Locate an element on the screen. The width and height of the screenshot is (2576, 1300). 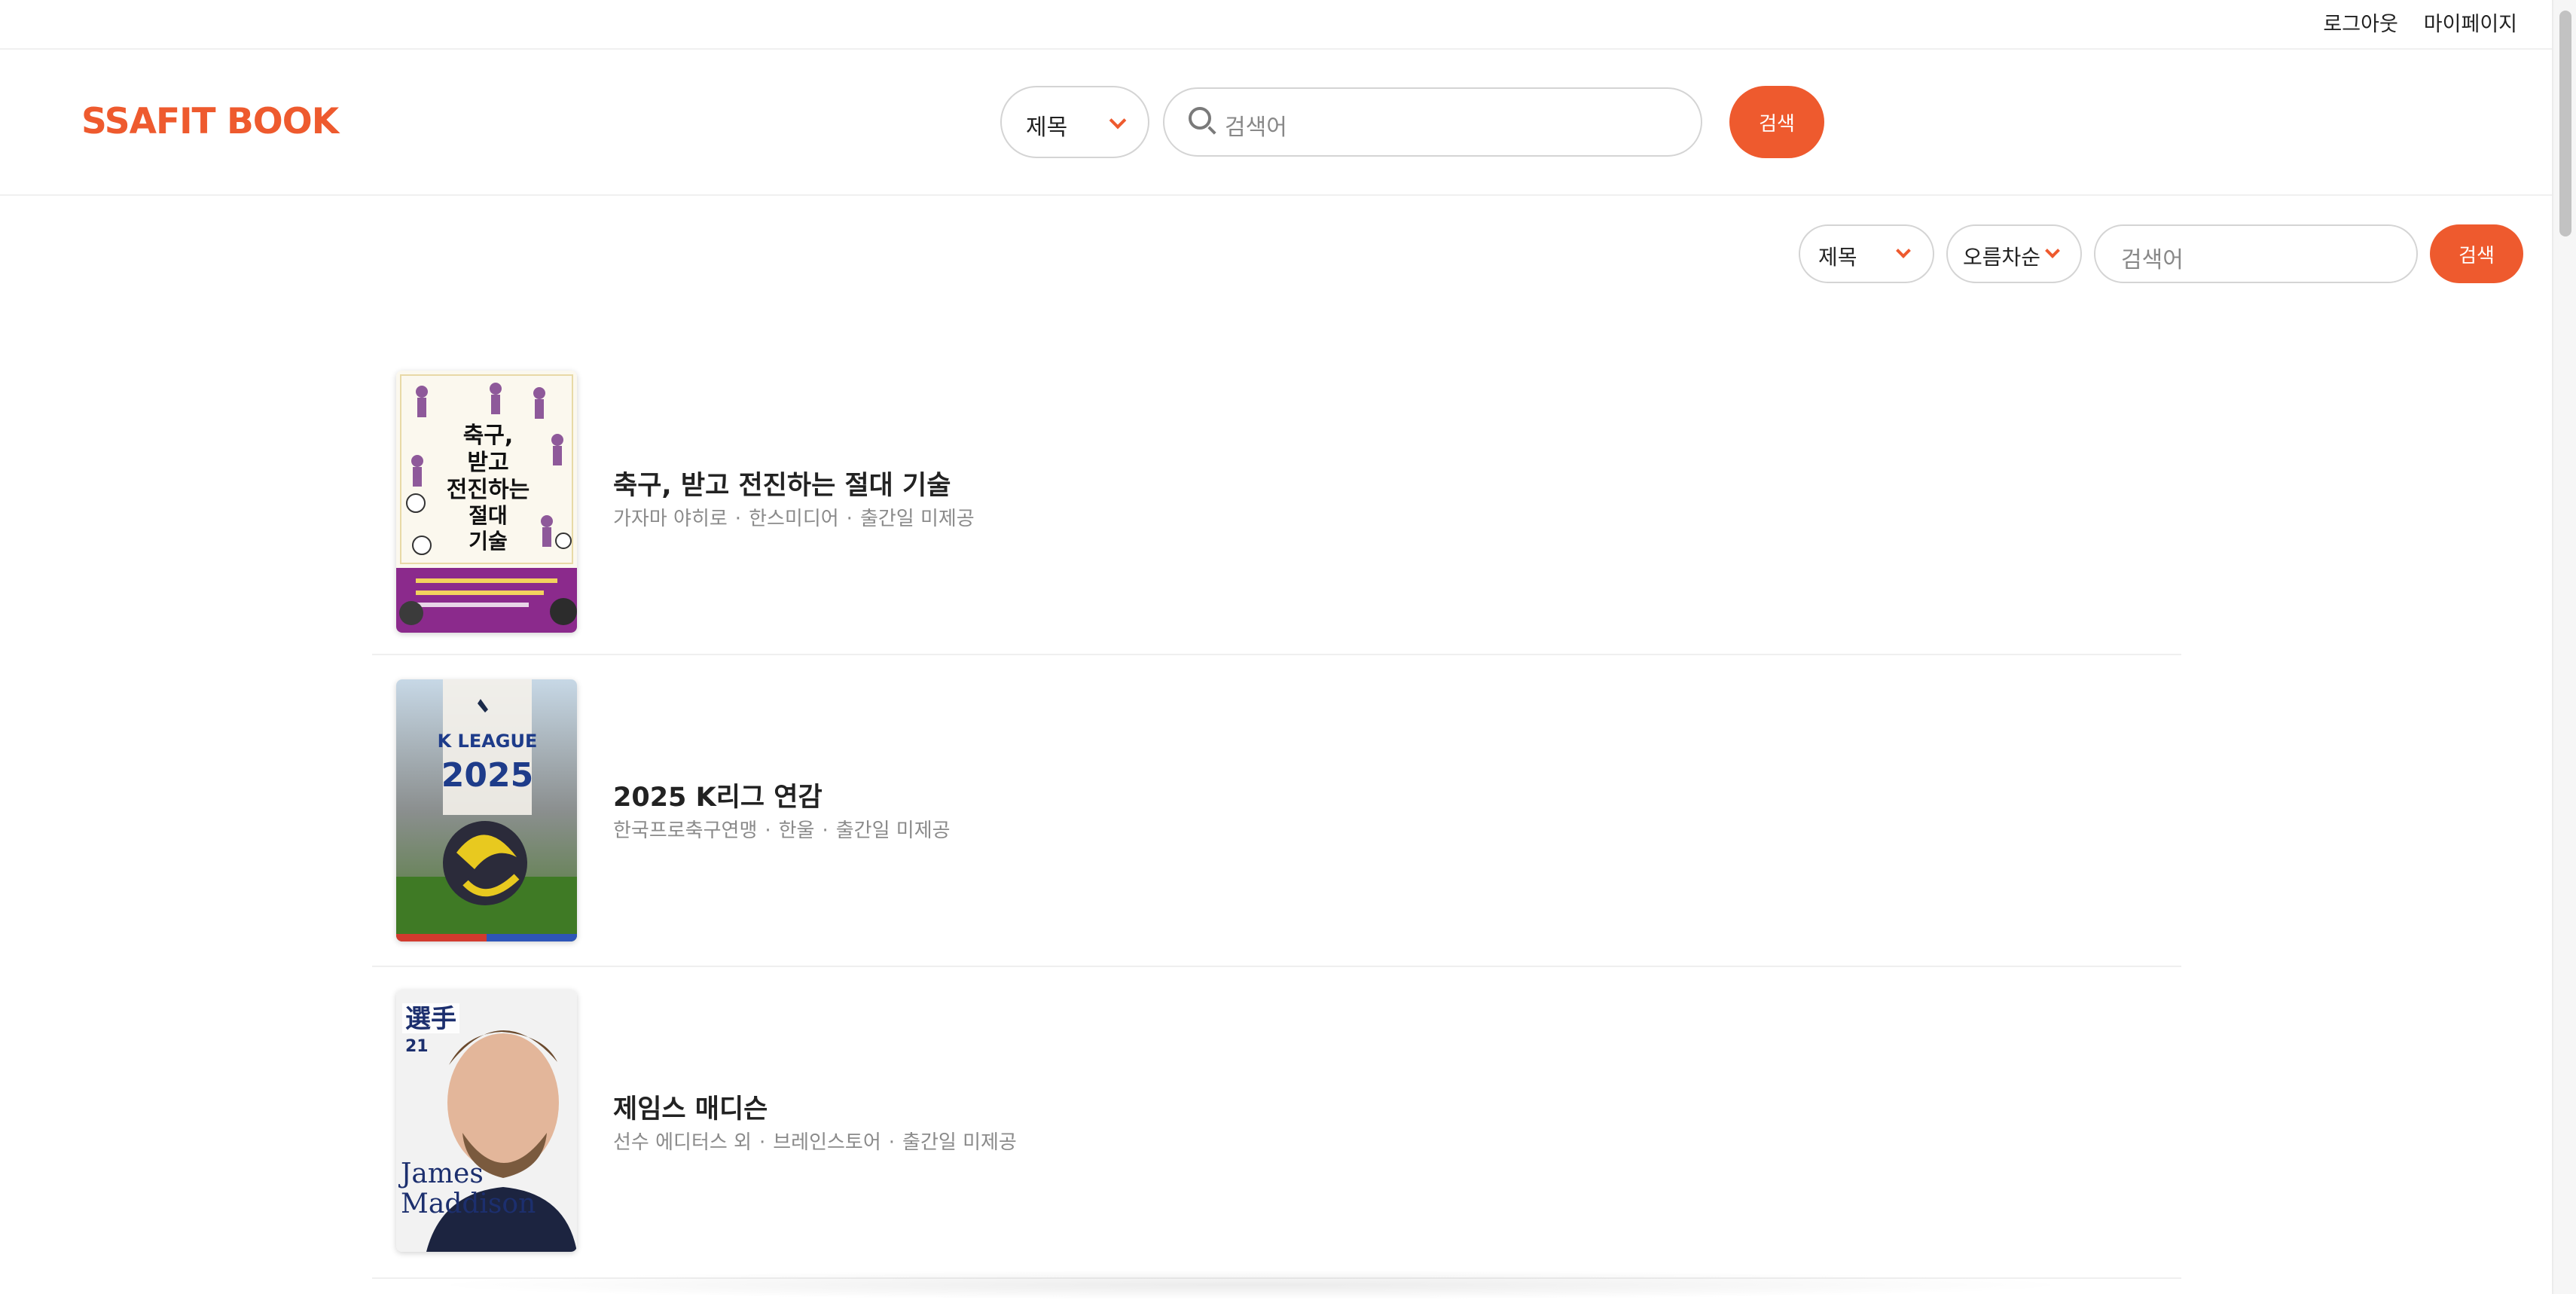
svg-text: 21 is located at coordinates (417, 1046).